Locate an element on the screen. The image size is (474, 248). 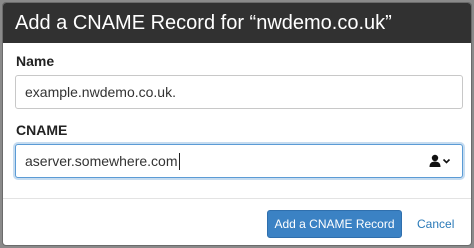
cname-input: aserver.somewhere.com is located at coordinates (239, 161).